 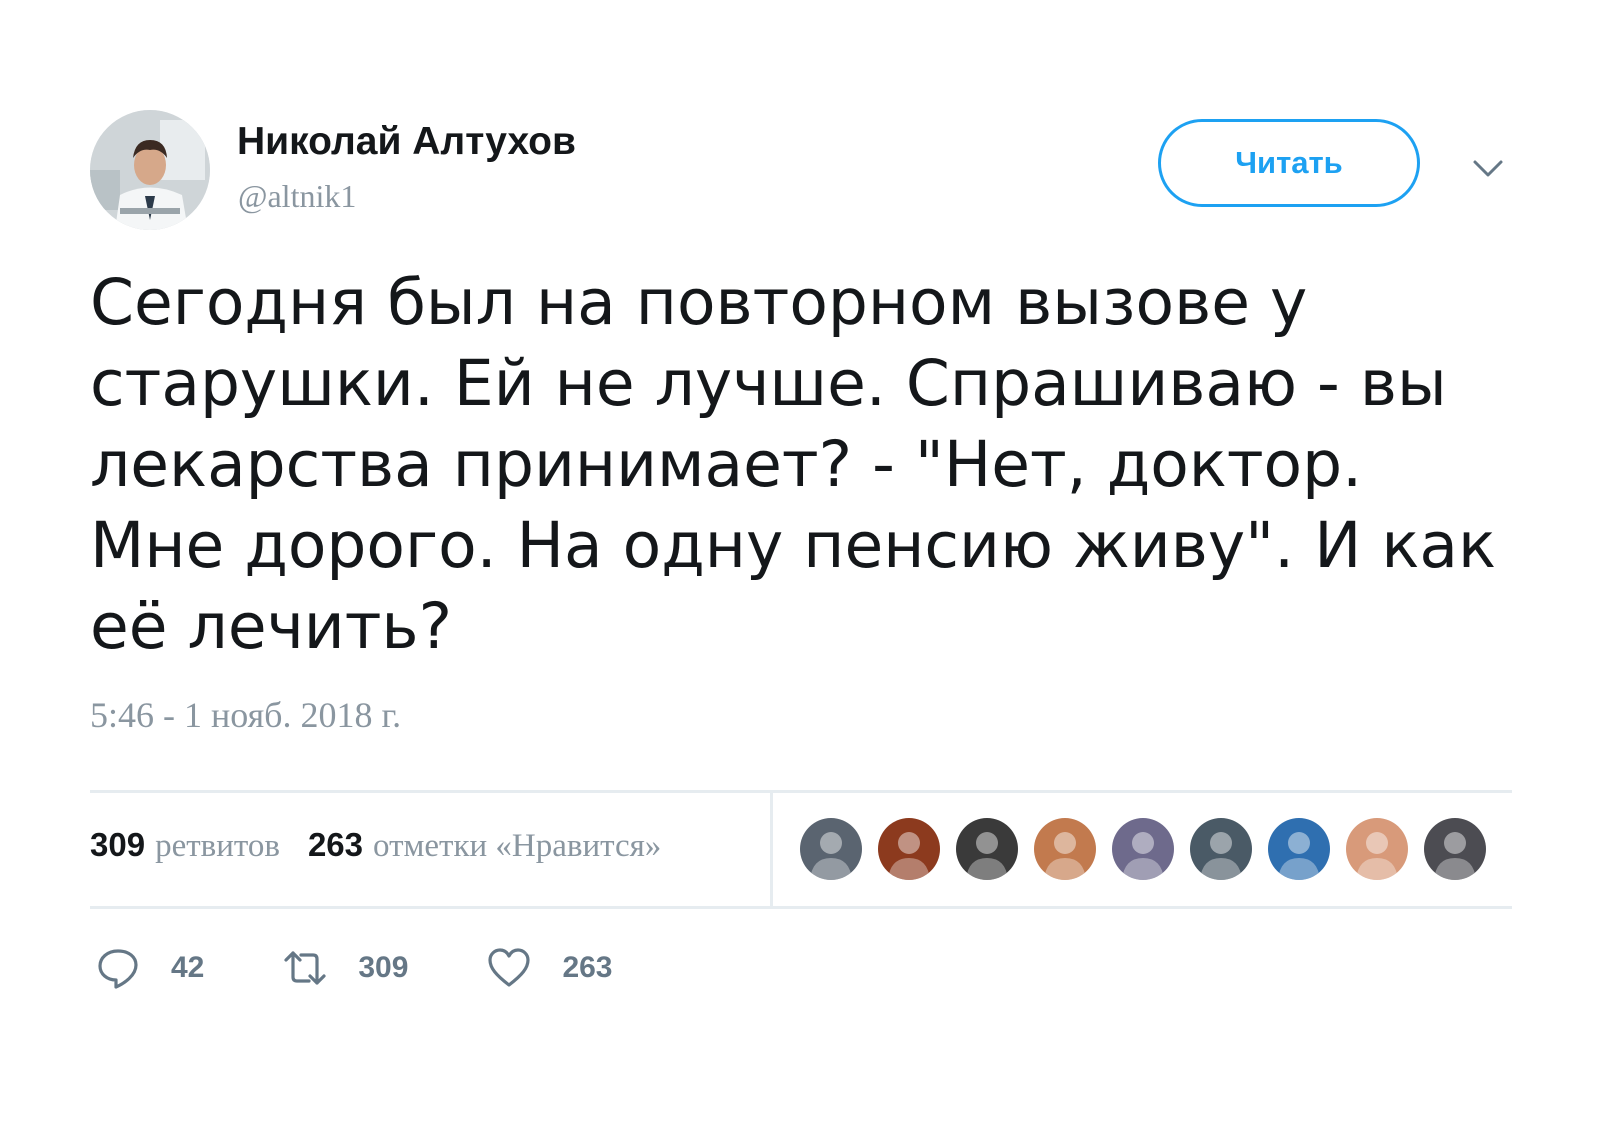 I want to click on likes-count: 263, so click(x=335, y=844).